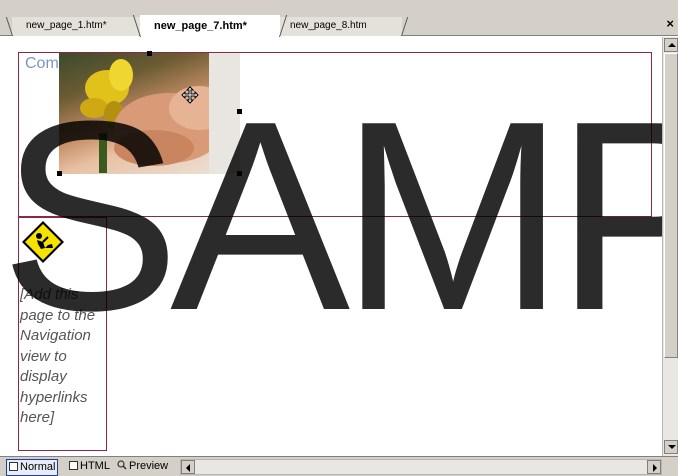  What do you see at coordinates (328, 25) in the screenshot?
I see `tab-label: new_page_8.htm` at bounding box center [328, 25].